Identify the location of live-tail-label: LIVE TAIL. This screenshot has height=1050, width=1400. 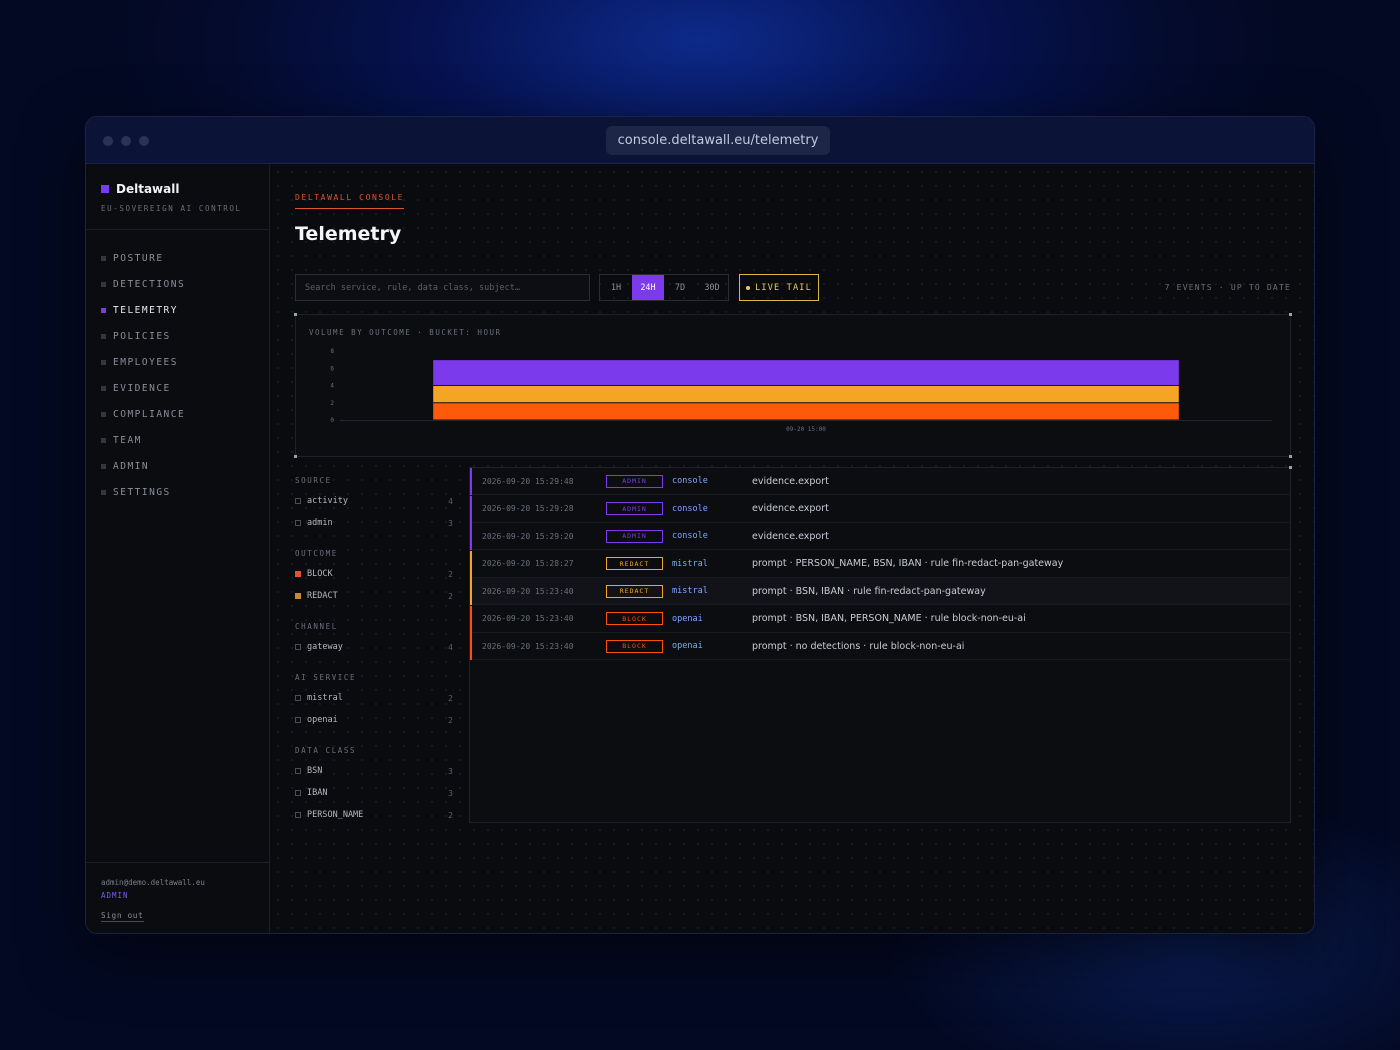
(783, 287).